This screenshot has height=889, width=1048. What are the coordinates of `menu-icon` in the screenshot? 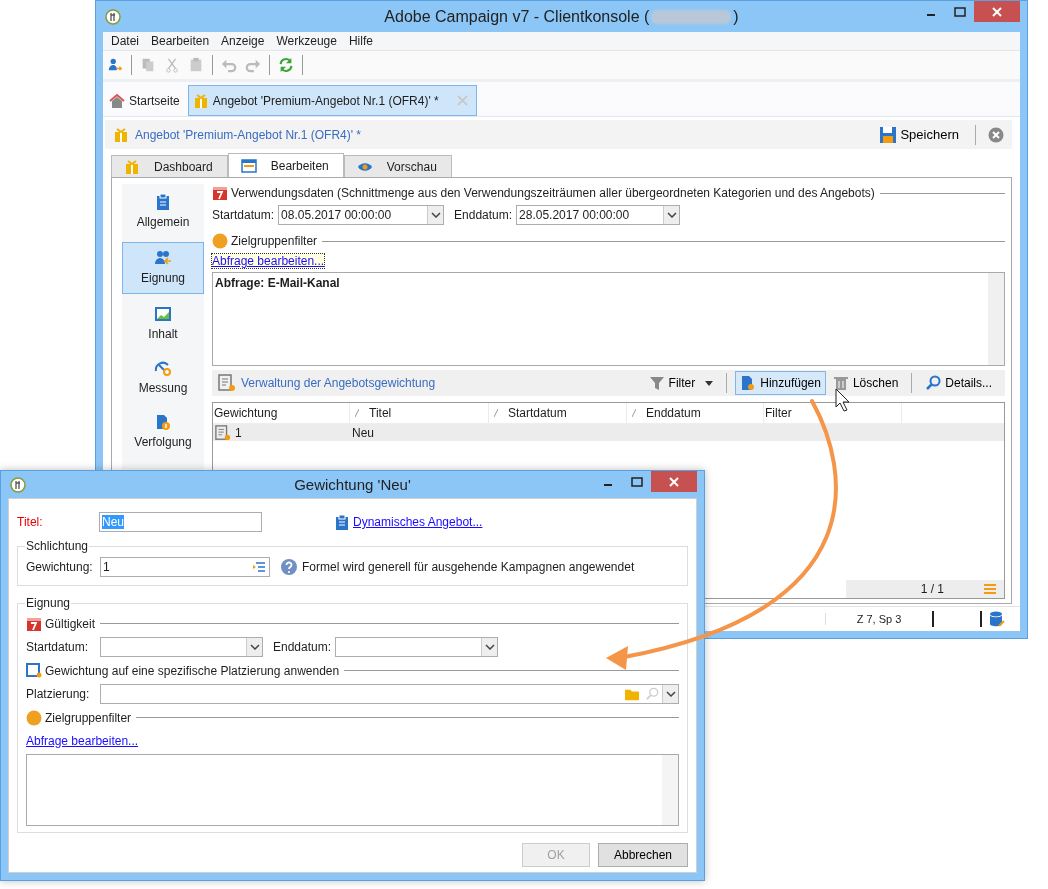 It's located at (990, 589).